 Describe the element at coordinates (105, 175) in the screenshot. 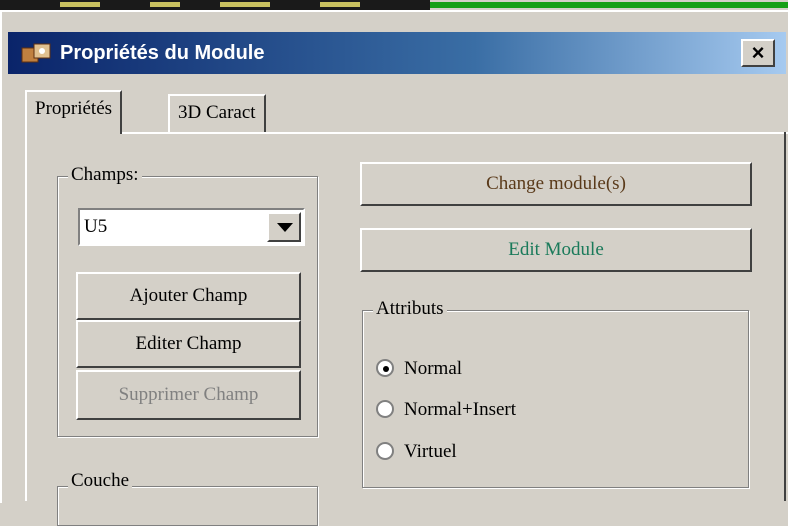

I see `champs-legend: Champs:` at that location.